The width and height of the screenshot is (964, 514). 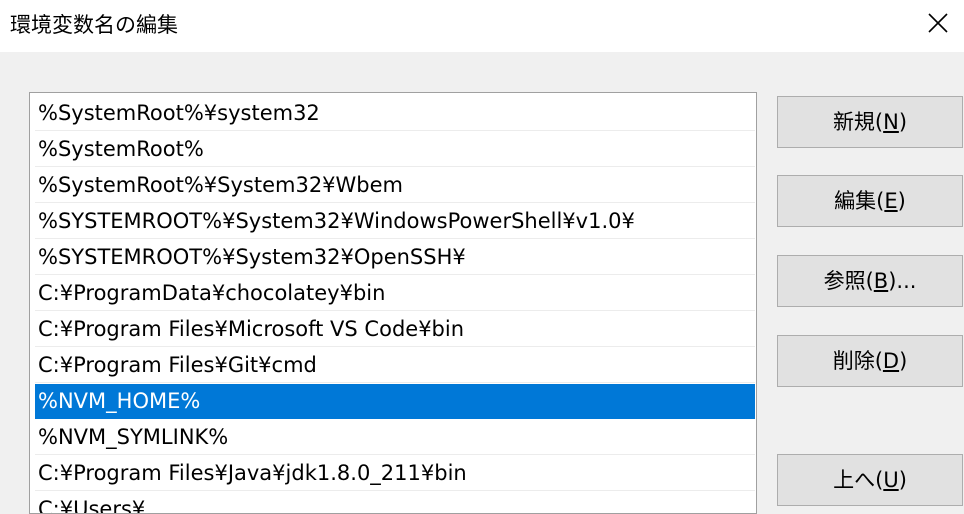 What do you see at coordinates (395, 185) in the screenshot?
I see `list-item: %SystemRoot%¥System32¥Wbem` at bounding box center [395, 185].